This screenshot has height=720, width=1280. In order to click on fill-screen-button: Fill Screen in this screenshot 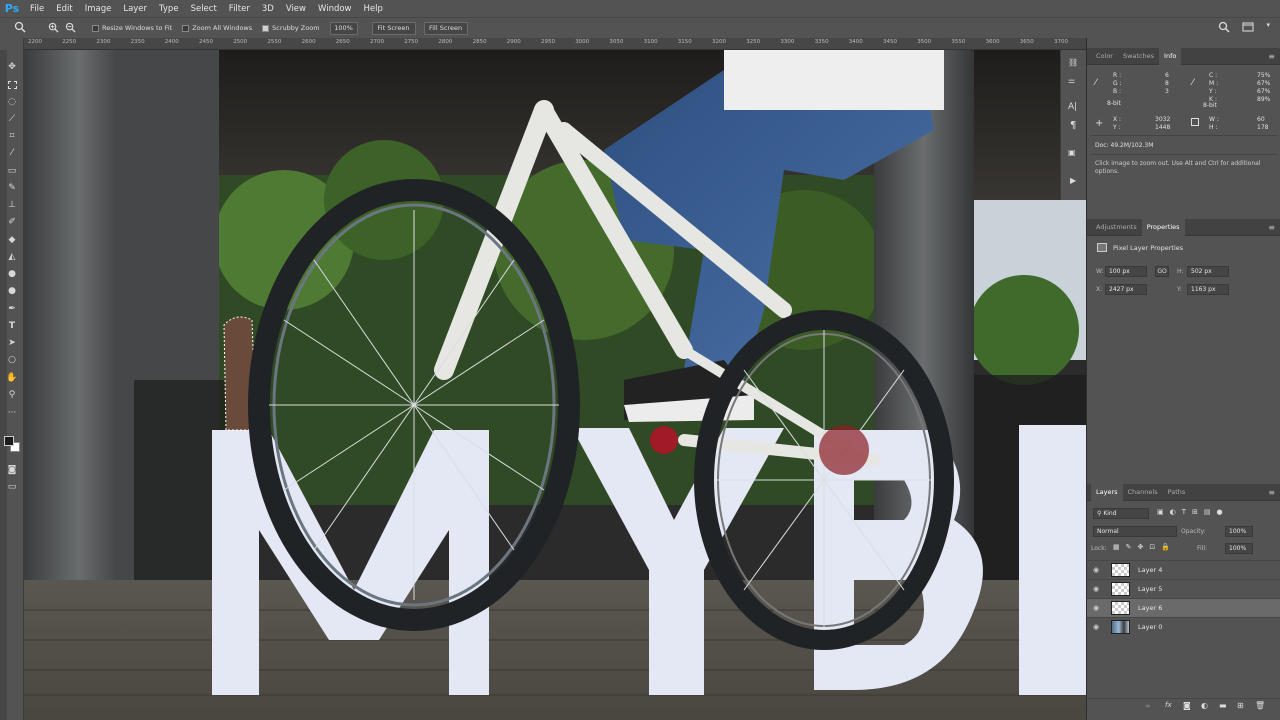, I will do `click(445, 28)`.